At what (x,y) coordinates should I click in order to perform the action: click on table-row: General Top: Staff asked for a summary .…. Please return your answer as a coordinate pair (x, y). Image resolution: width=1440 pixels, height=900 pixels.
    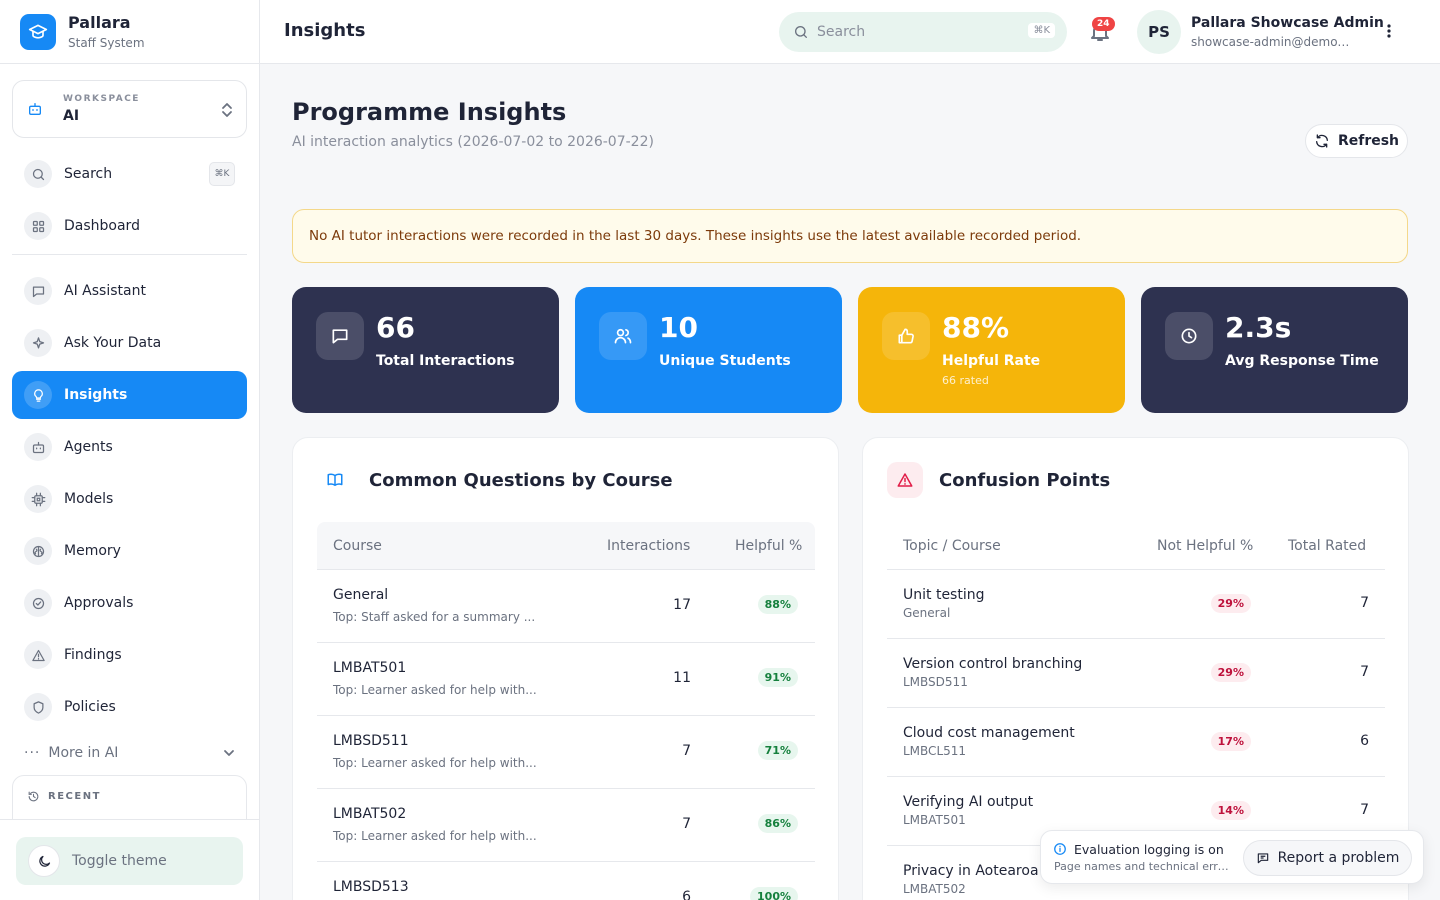
    Looking at the image, I should click on (566, 606).